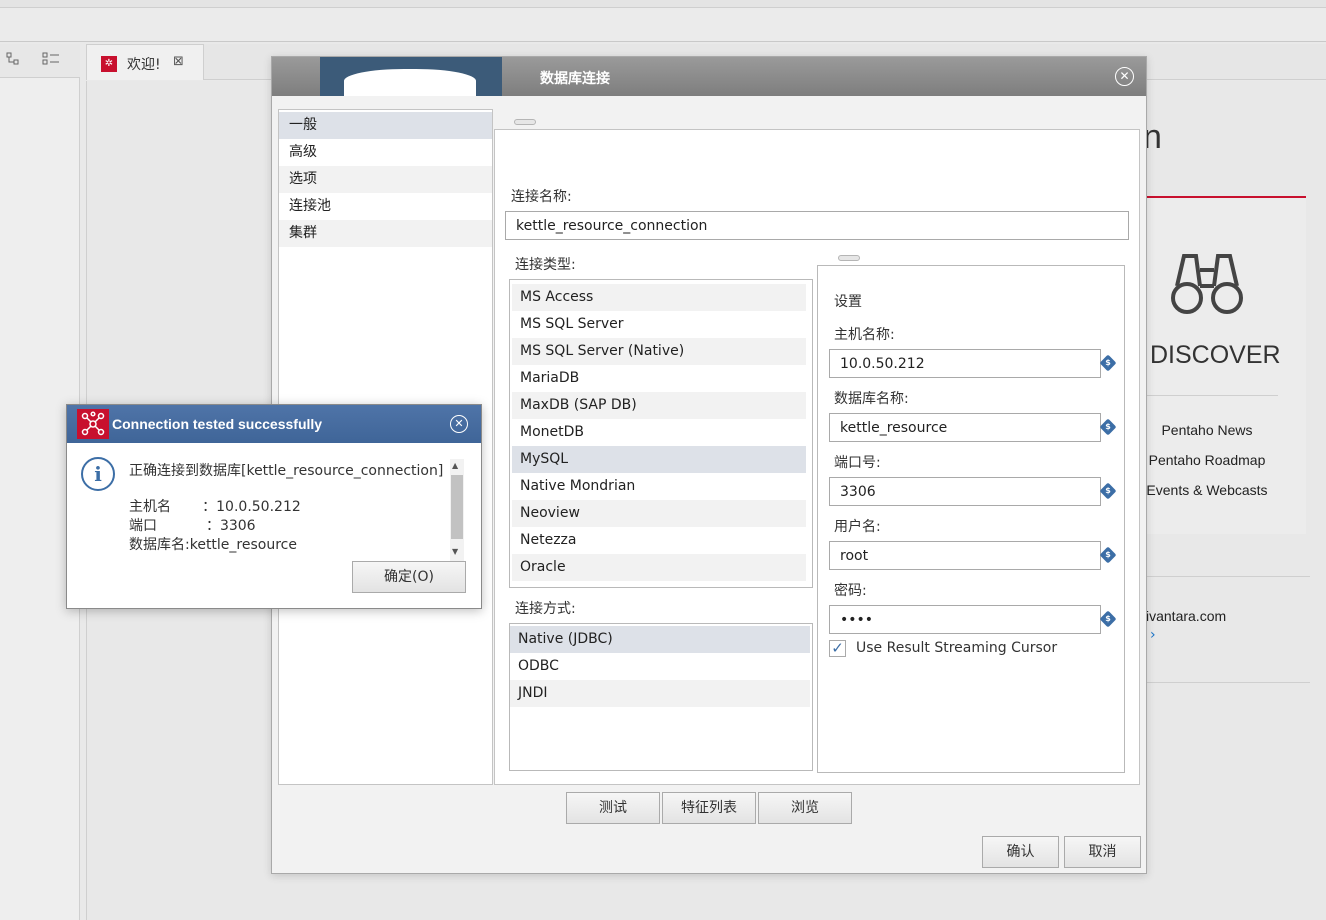 The height and width of the screenshot is (920, 1326). I want to click on message-scrollbar: ▲ ▼, so click(457, 510).